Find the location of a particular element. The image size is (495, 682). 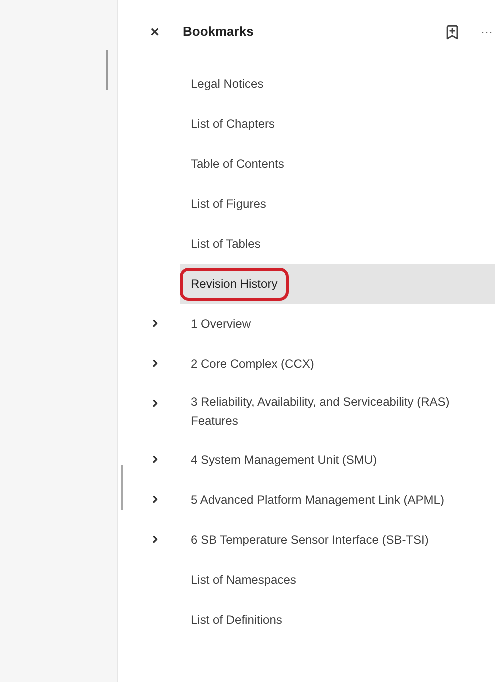

bookmark-label: 5 Advanced Platform Management Link (APML) is located at coordinates (318, 500).